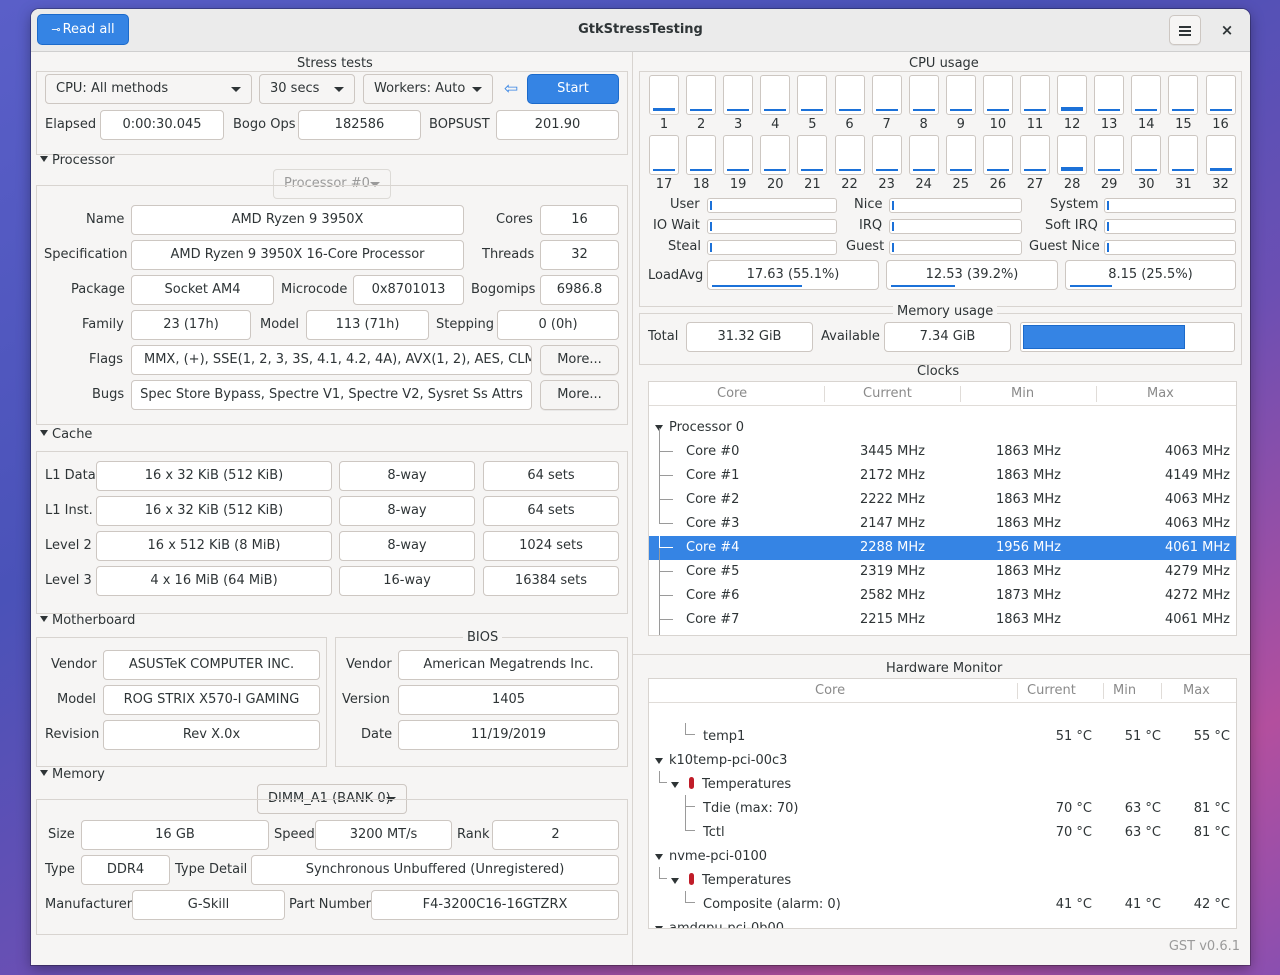  Describe the element at coordinates (775, 184) in the screenshot. I see `cpu-core-number: 20` at that location.